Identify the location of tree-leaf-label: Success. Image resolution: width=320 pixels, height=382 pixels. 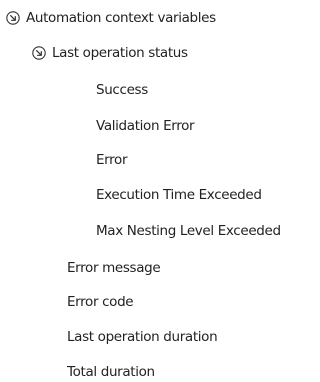
(122, 90).